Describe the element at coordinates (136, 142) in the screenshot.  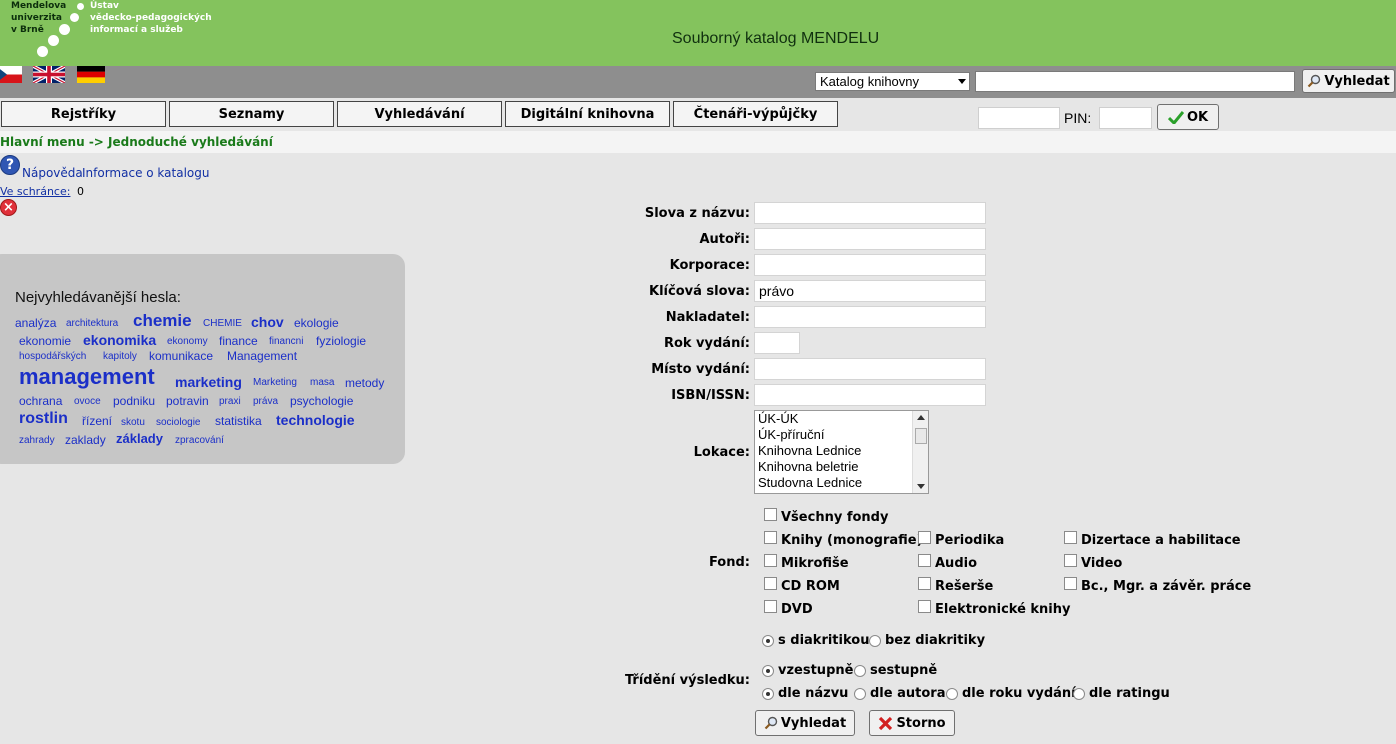
I see `breadcrumb: Hlavní menu -> Jednoduché vyhledávání` at that location.